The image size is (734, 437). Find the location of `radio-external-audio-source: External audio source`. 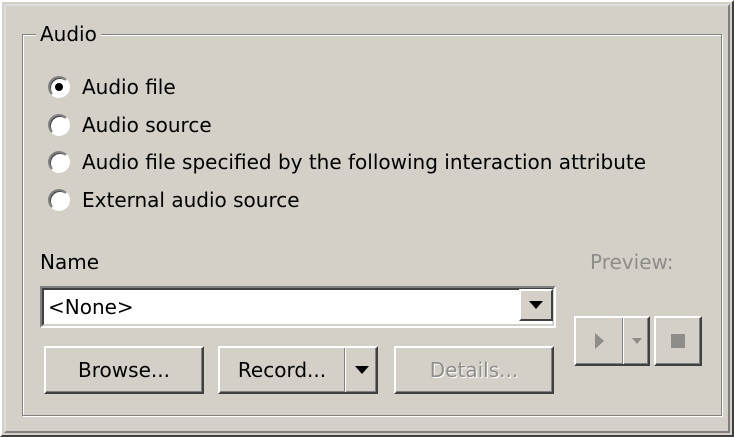

radio-external-audio-source: External audio source is located at coordinates (174, 200).